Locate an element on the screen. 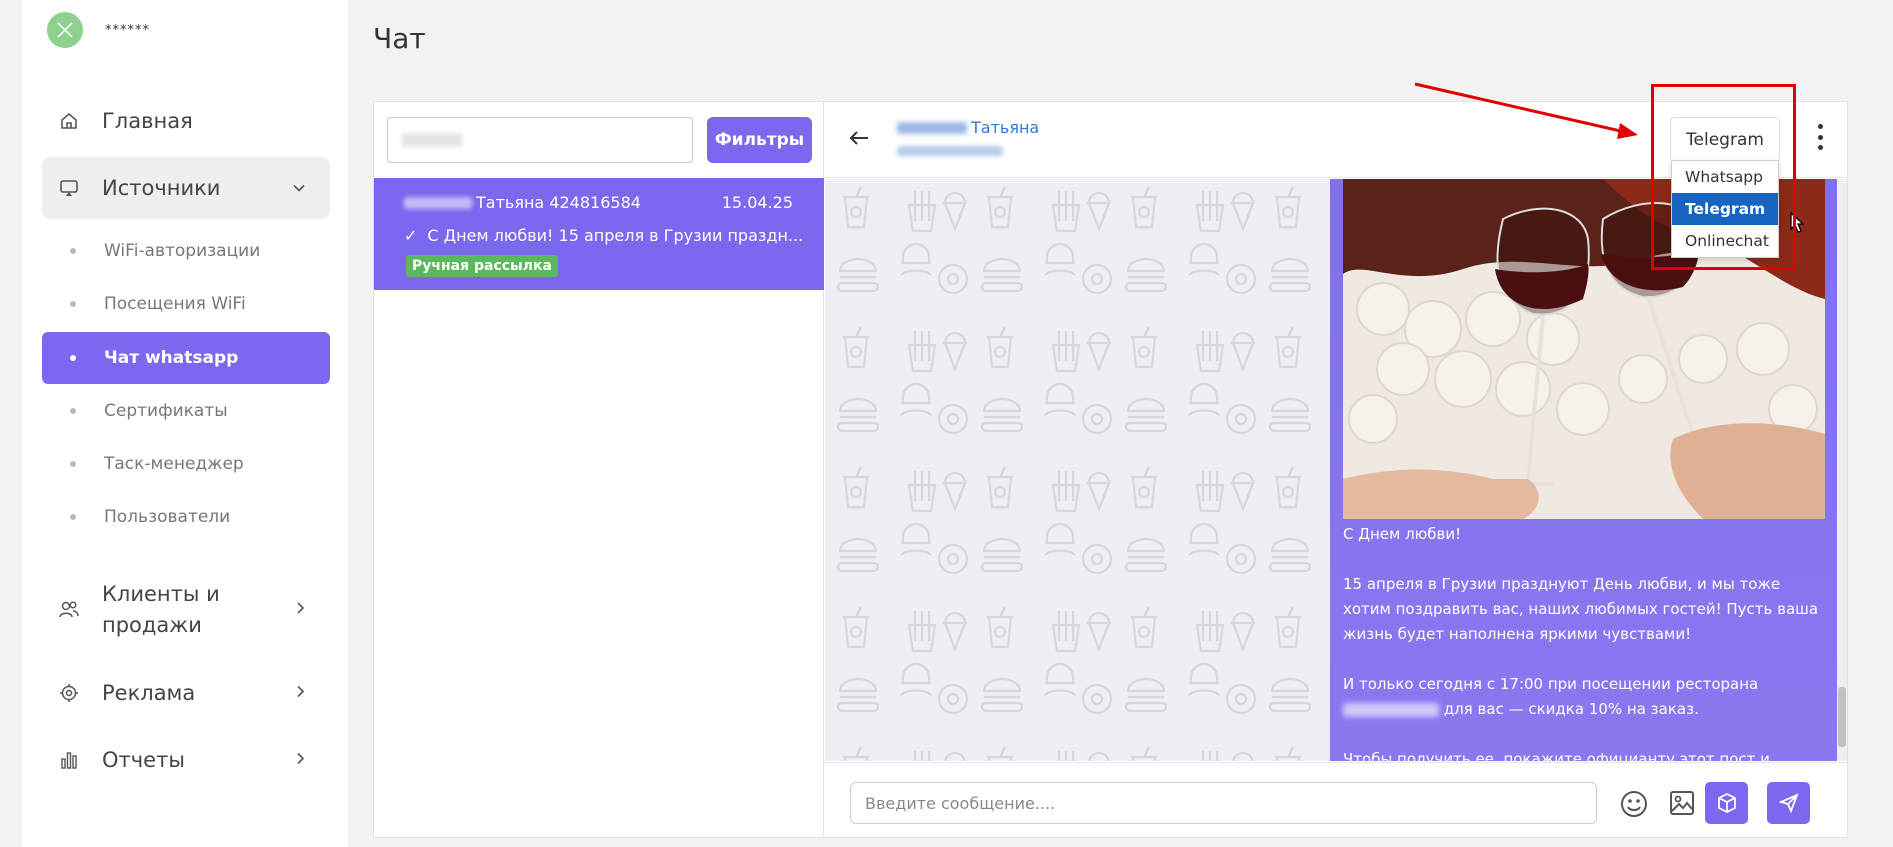  annotation-arrow is located at coordinates (1526, 110).